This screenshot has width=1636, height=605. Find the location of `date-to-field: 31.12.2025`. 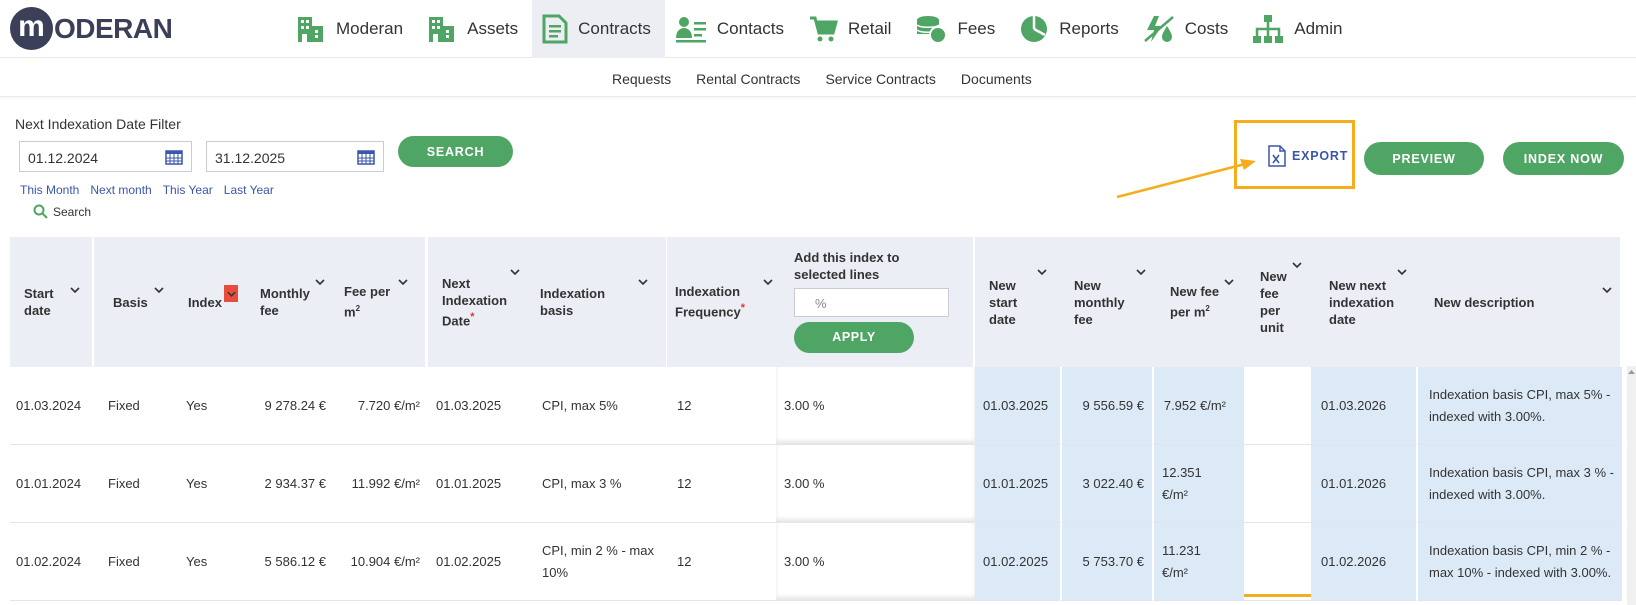

date-to-field: 31.12.2025 is located at coordinates (295, 156).